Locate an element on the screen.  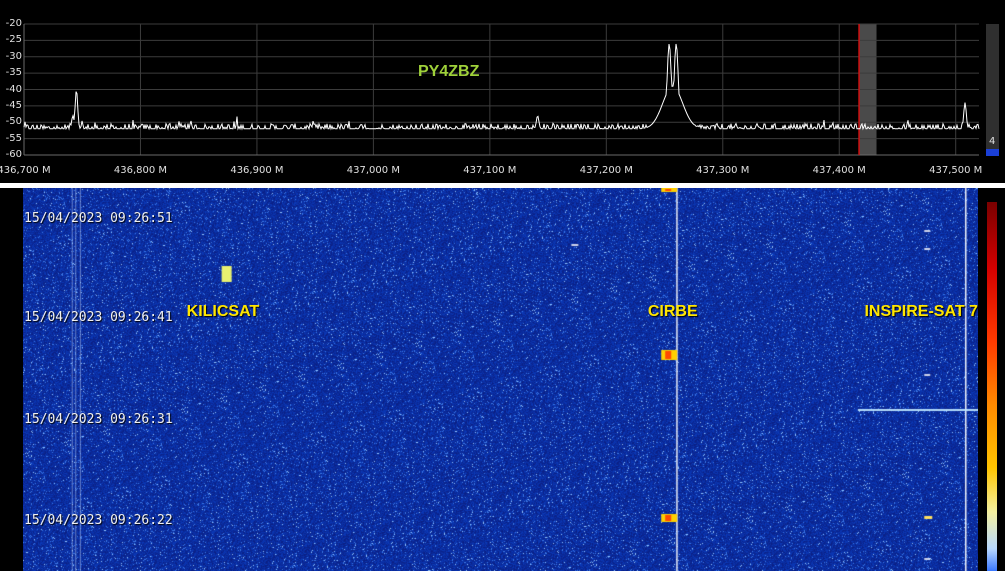
waterfall-timestamp: 15/04/2023 09:26:41 is located at coordinates (98, 318).